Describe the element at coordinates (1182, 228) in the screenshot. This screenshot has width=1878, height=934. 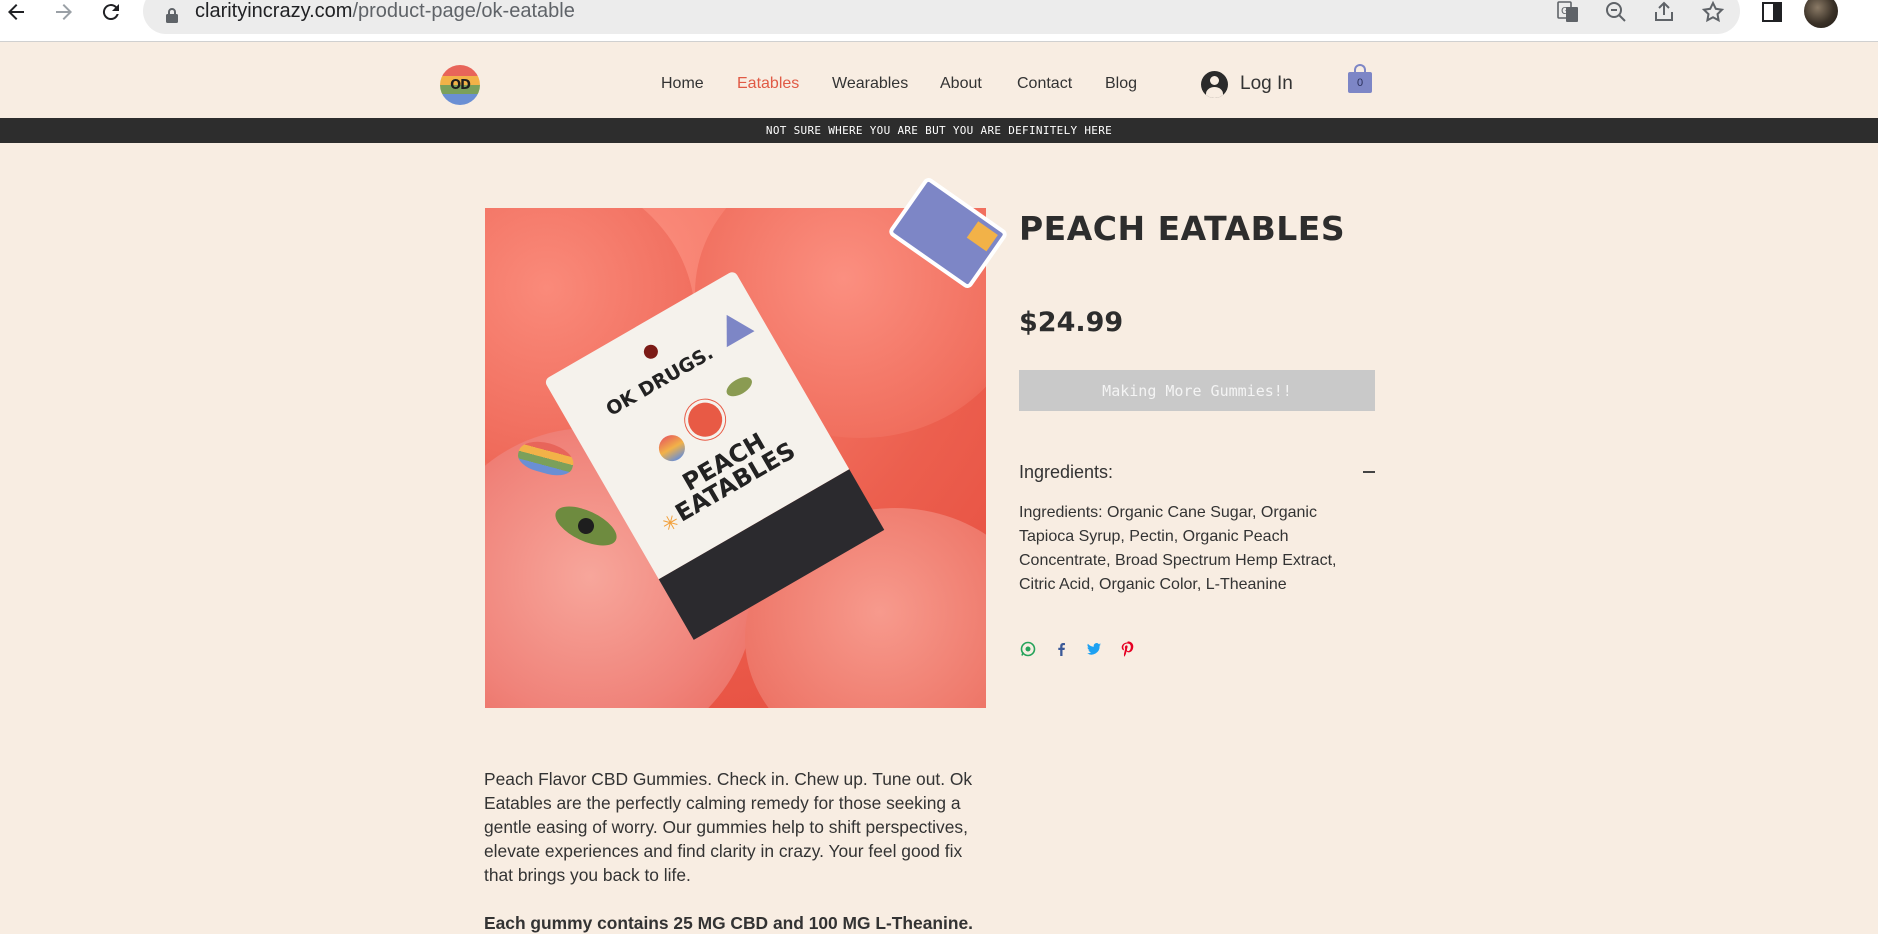
I see `product-title: PEACH EATABLES` at that location.